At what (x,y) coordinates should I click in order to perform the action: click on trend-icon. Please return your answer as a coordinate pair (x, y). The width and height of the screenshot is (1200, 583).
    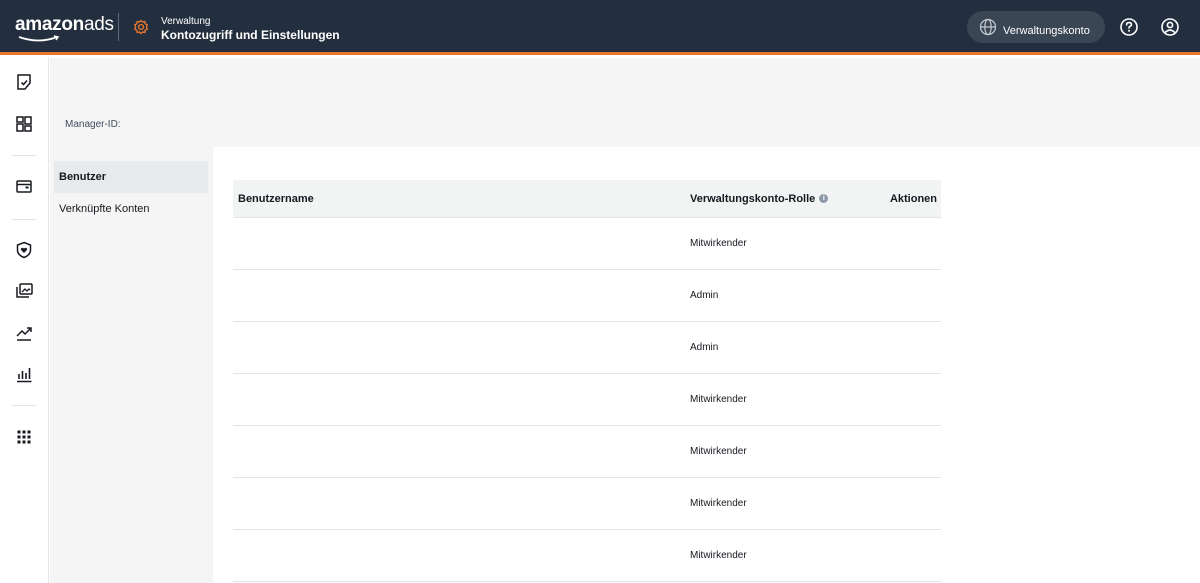
    Looking at the image, I should click on (24, 333).